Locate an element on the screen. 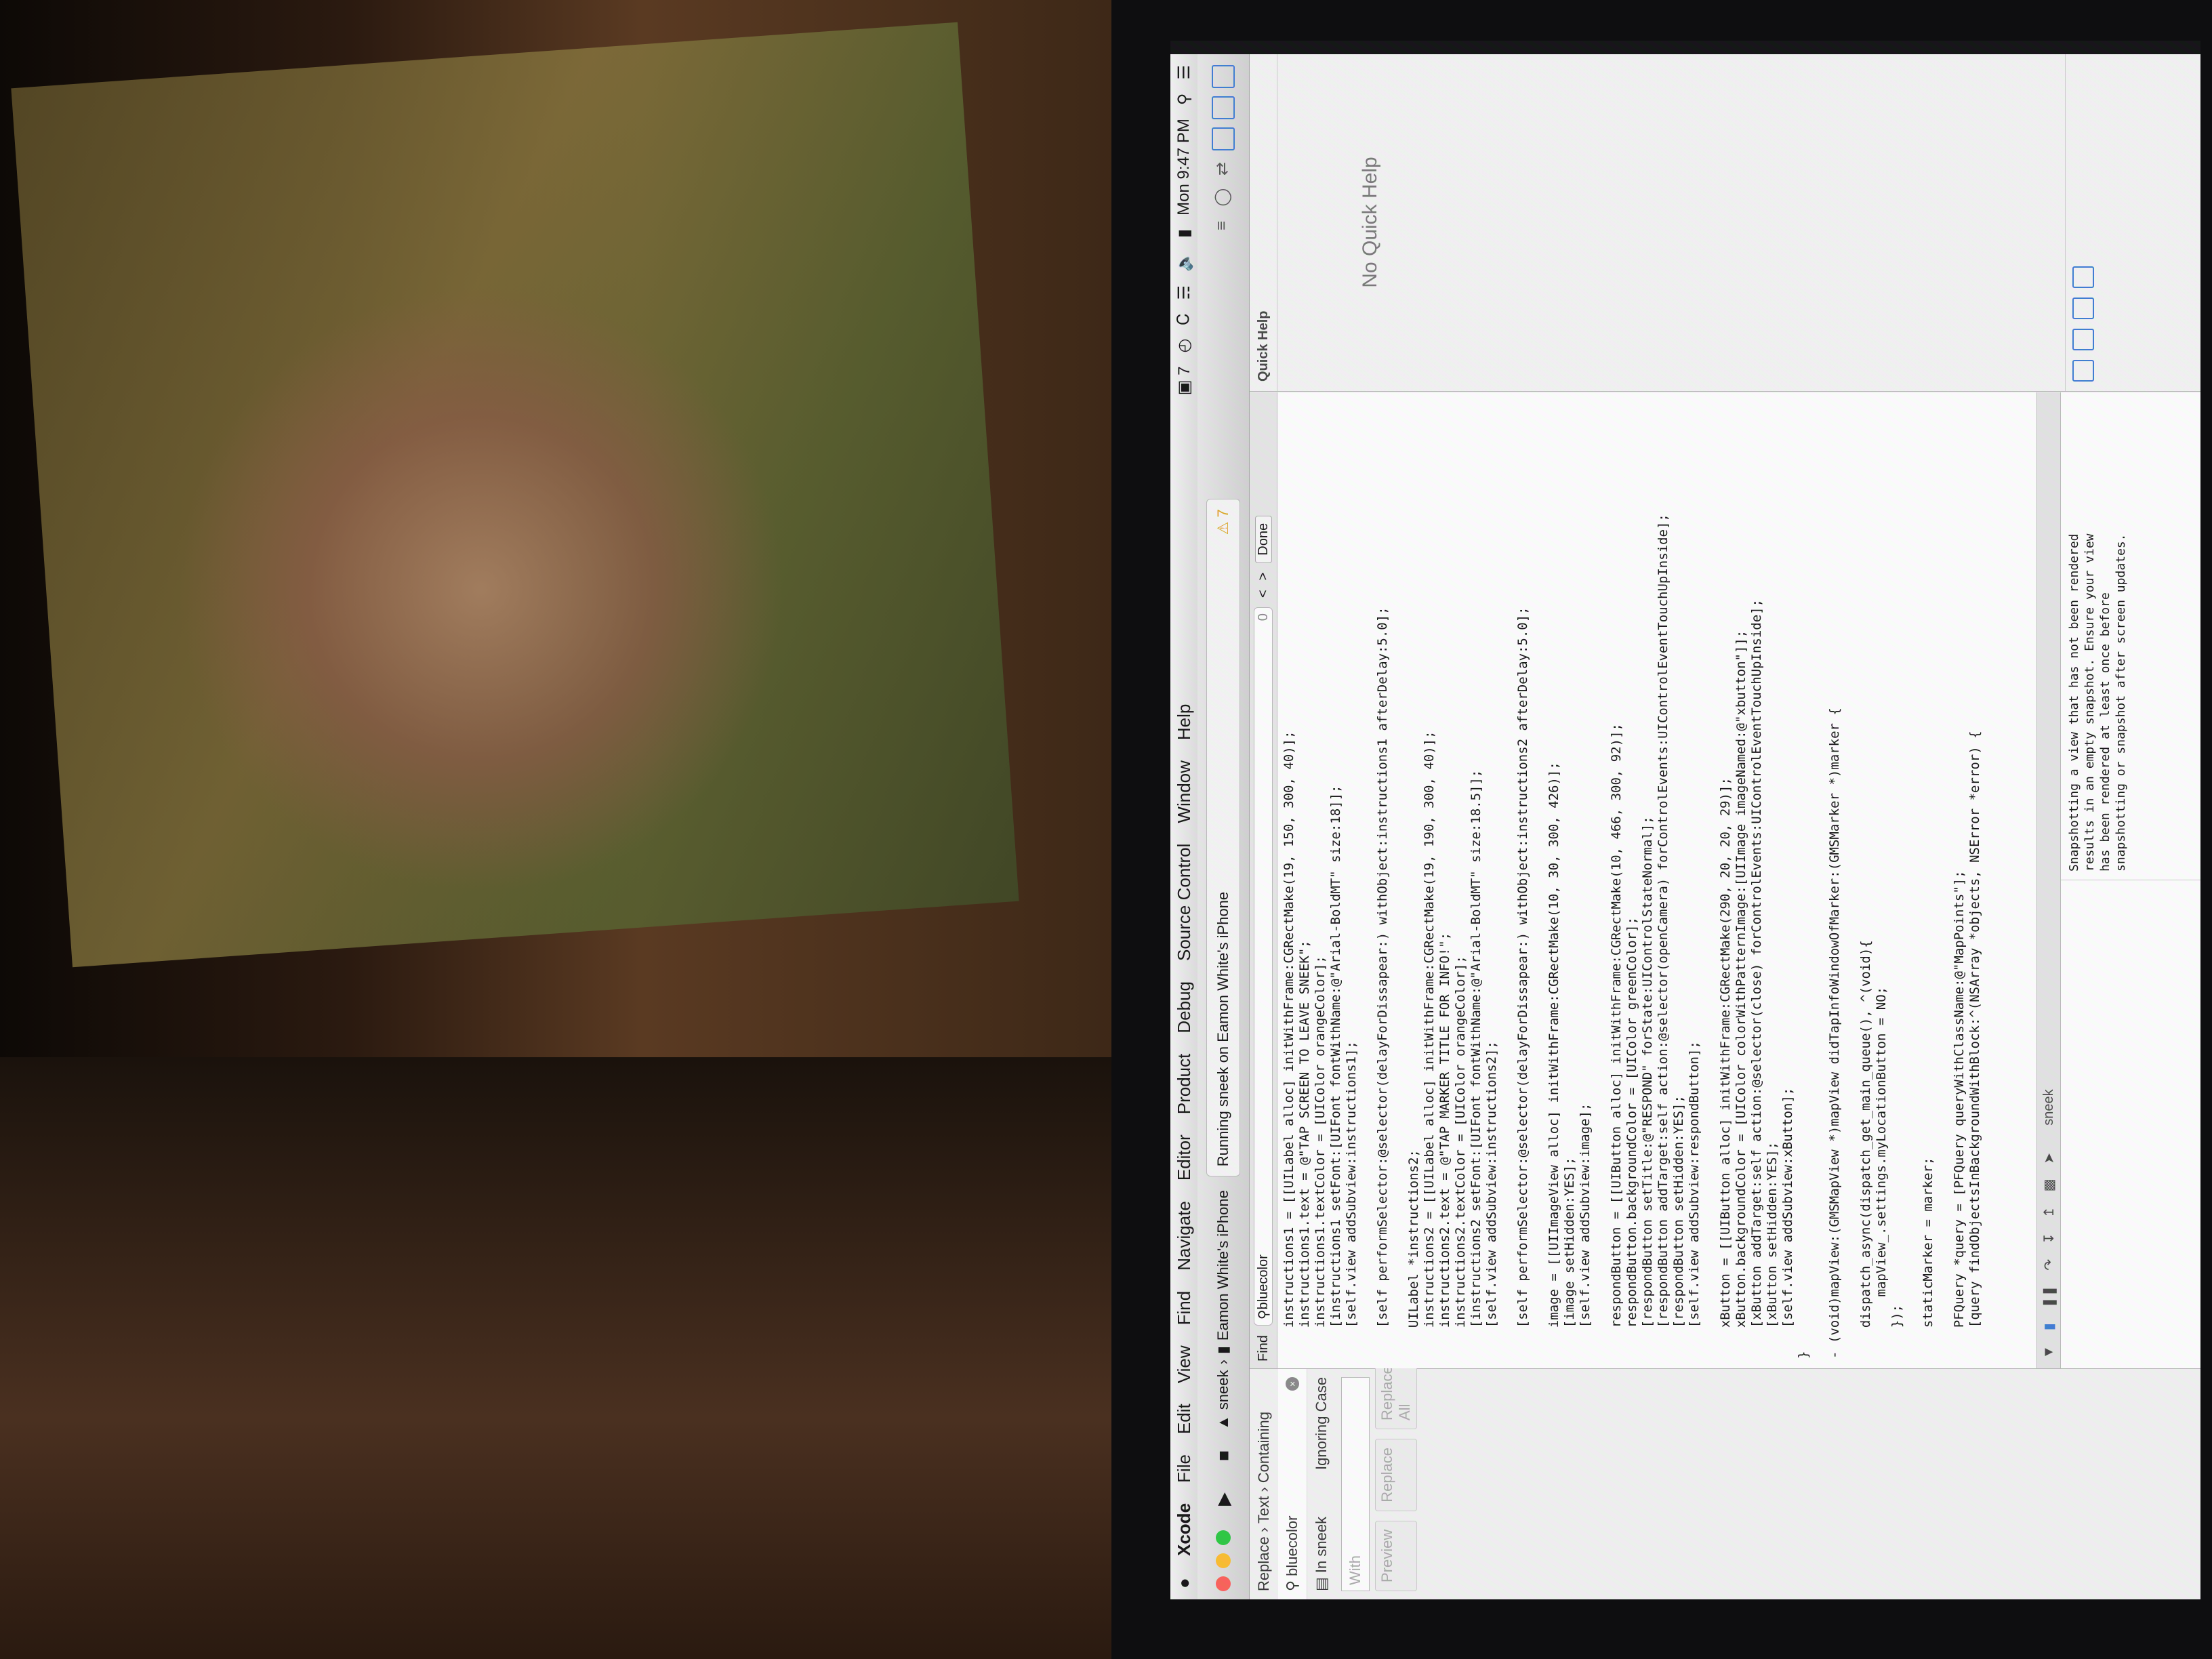 This screenshot has width=2212, height=1659. debug-area-toggle-icon is located at coordinates (1223, 107).